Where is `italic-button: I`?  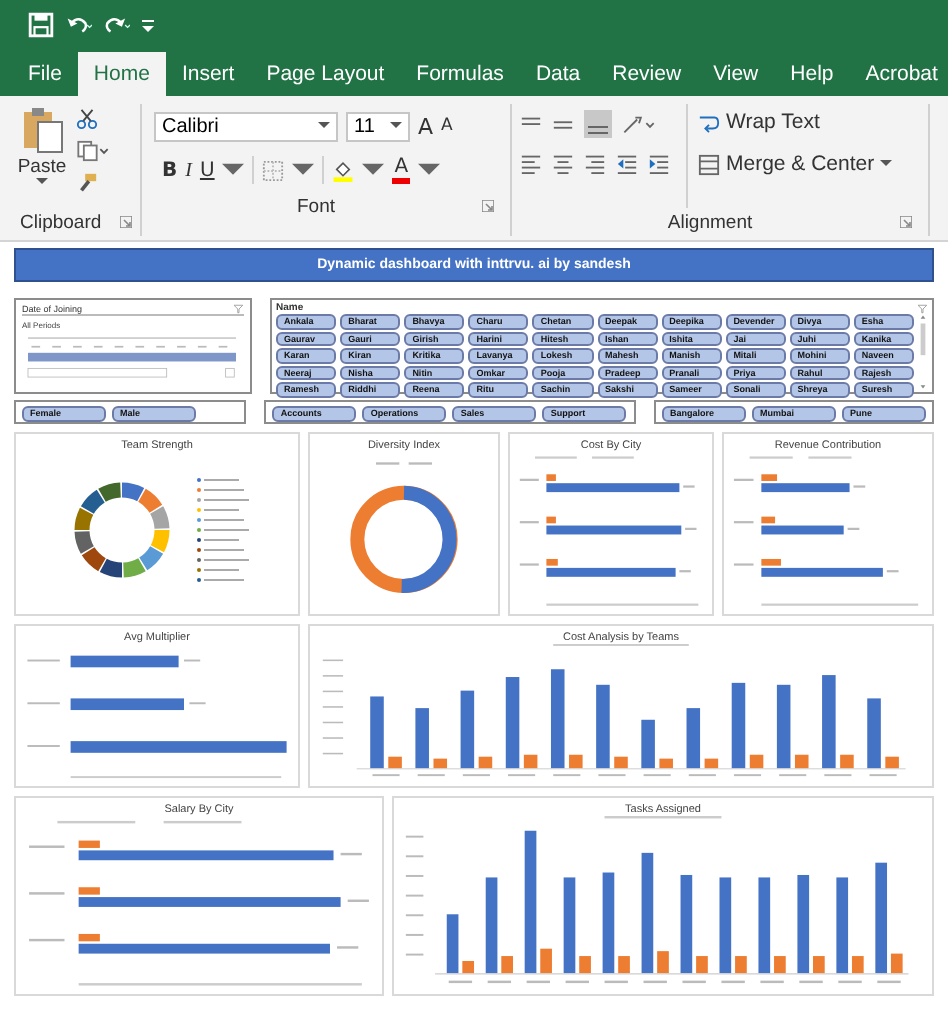 italic-button: I is located at coordinates (188, 170).